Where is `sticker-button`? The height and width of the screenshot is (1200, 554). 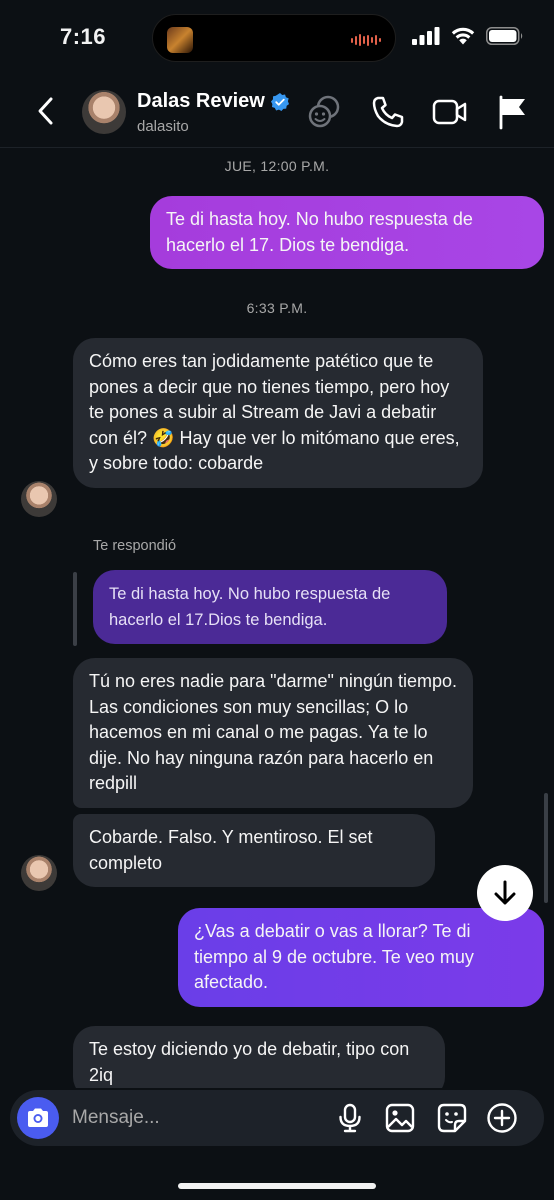 sticker-button is located at coordinates (452, 1118).